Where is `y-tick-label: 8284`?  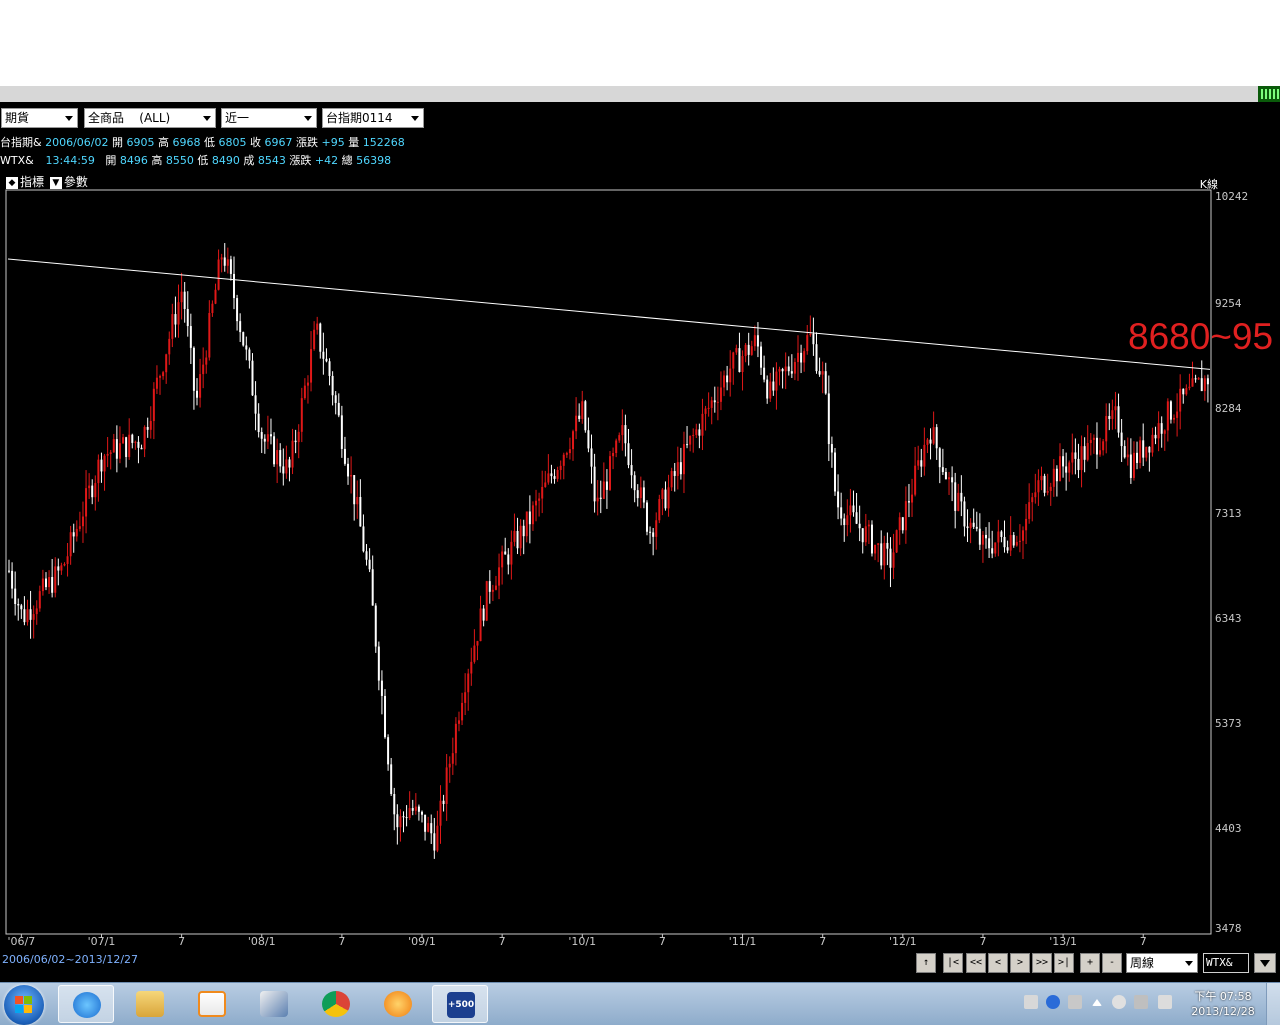 y-tick-label: 8284 is located at coordinates (1228, 408).